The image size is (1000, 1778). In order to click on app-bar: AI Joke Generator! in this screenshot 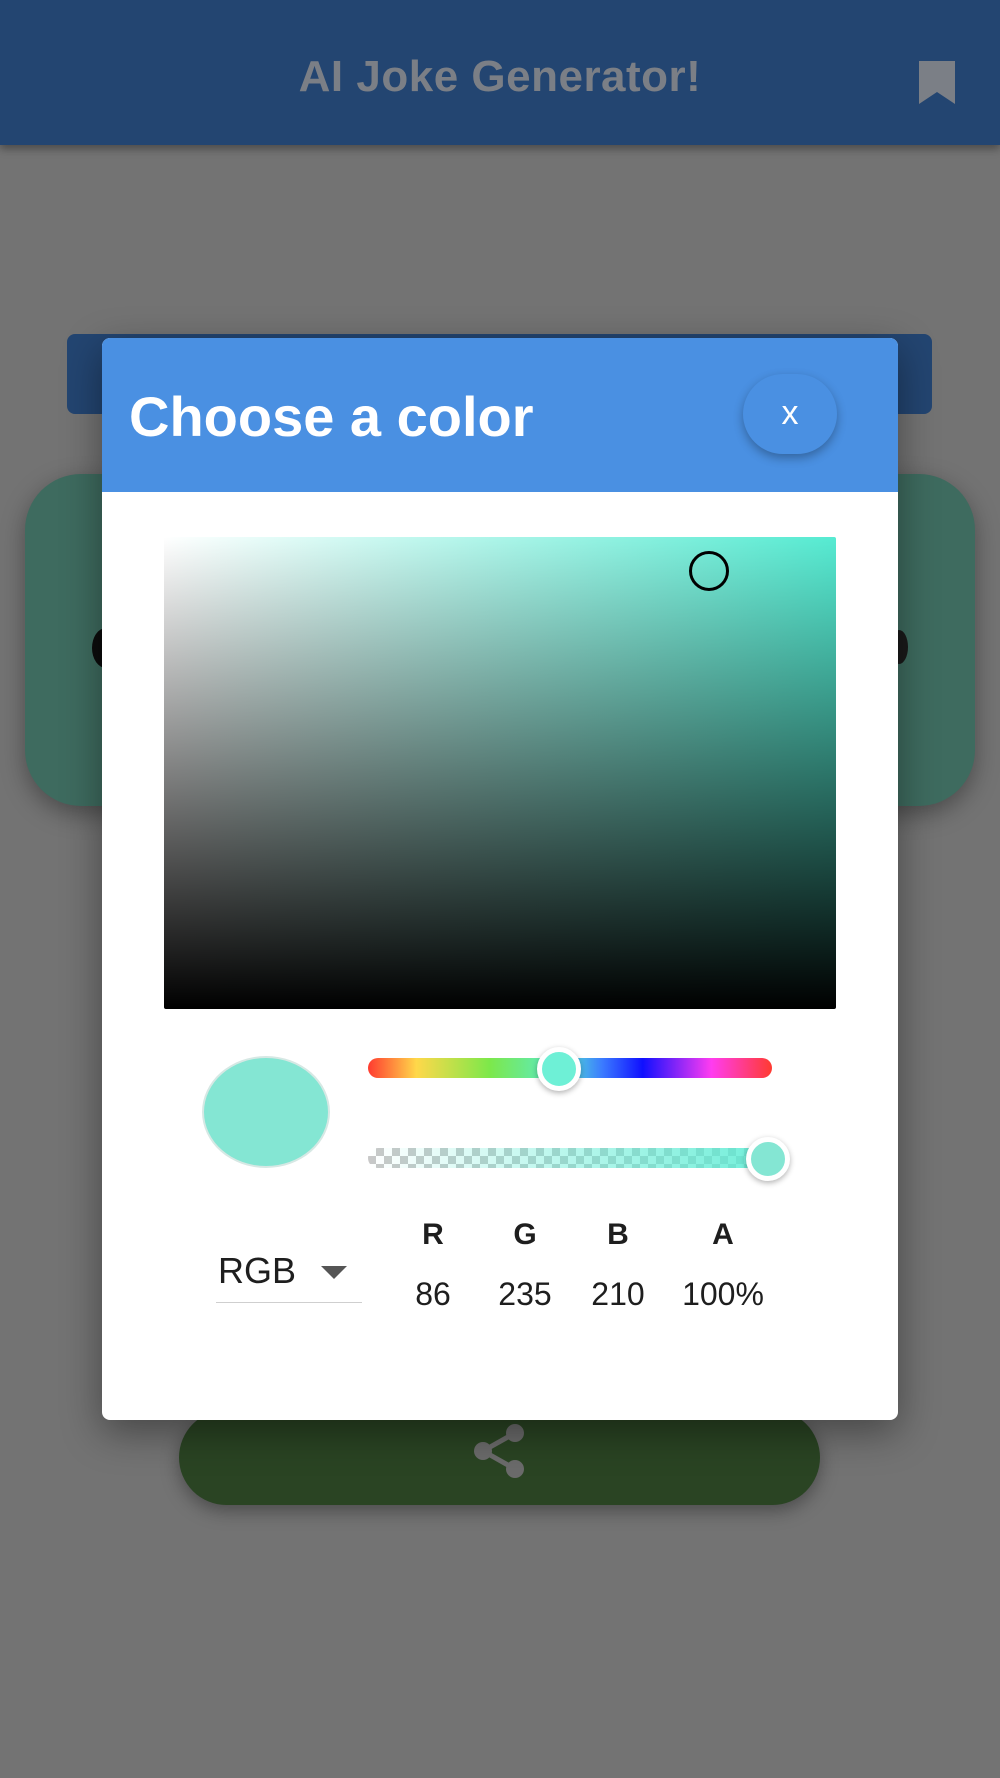, I will do `click(500, 72)`.